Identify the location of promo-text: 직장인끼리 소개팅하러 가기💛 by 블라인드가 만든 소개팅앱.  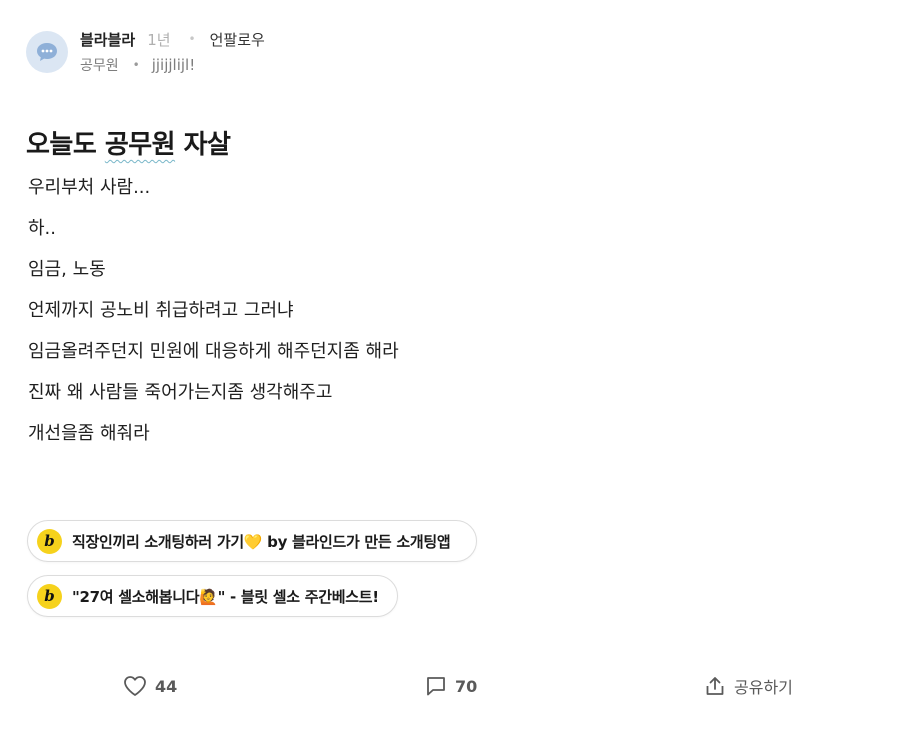
(261, 541).